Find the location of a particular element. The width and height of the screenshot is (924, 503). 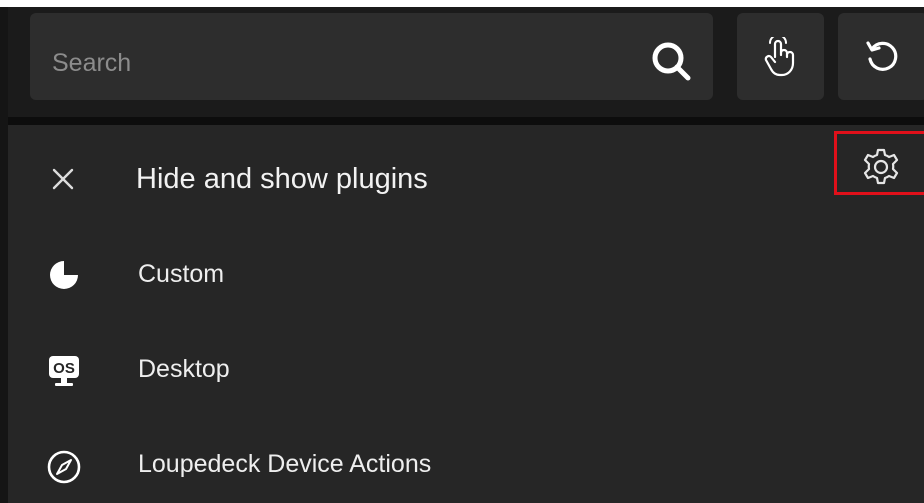

search-box: Search is located at coordinates (371, 56).